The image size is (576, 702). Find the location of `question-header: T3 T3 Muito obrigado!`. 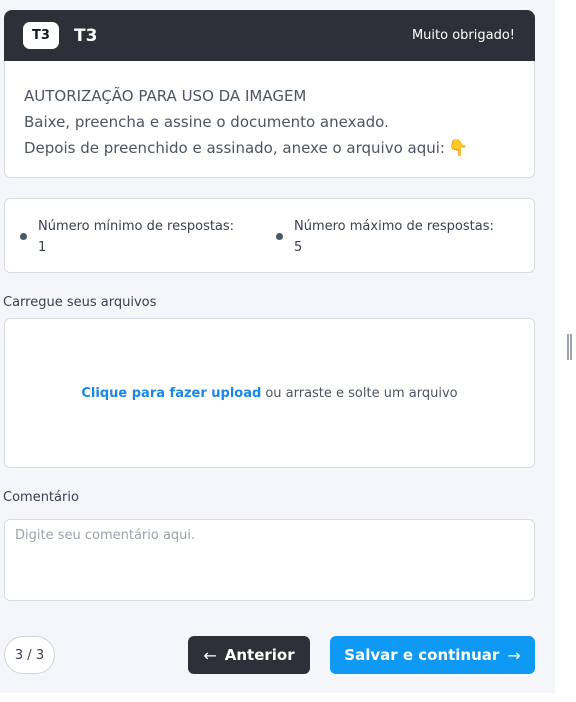

question-header: T3 T3 Muito obrigado! is located at coordinates (269, 35).